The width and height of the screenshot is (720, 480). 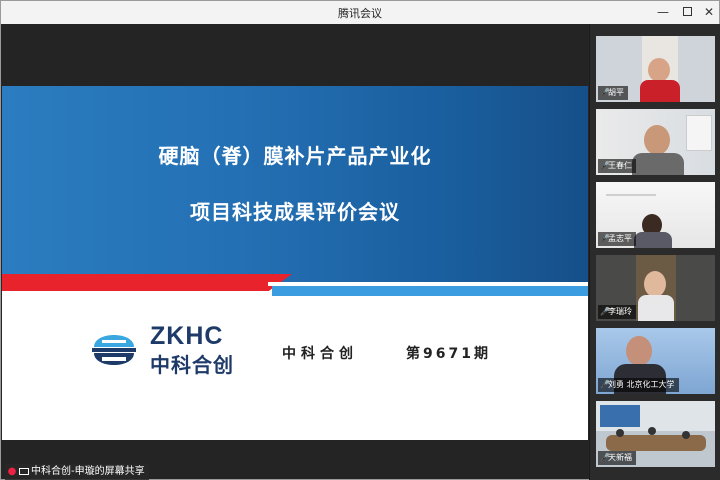 What do you see at coordinates (114, 350) in the screenshot?
I see `zkhc-logo-icon` at bounding box center [114, 350].